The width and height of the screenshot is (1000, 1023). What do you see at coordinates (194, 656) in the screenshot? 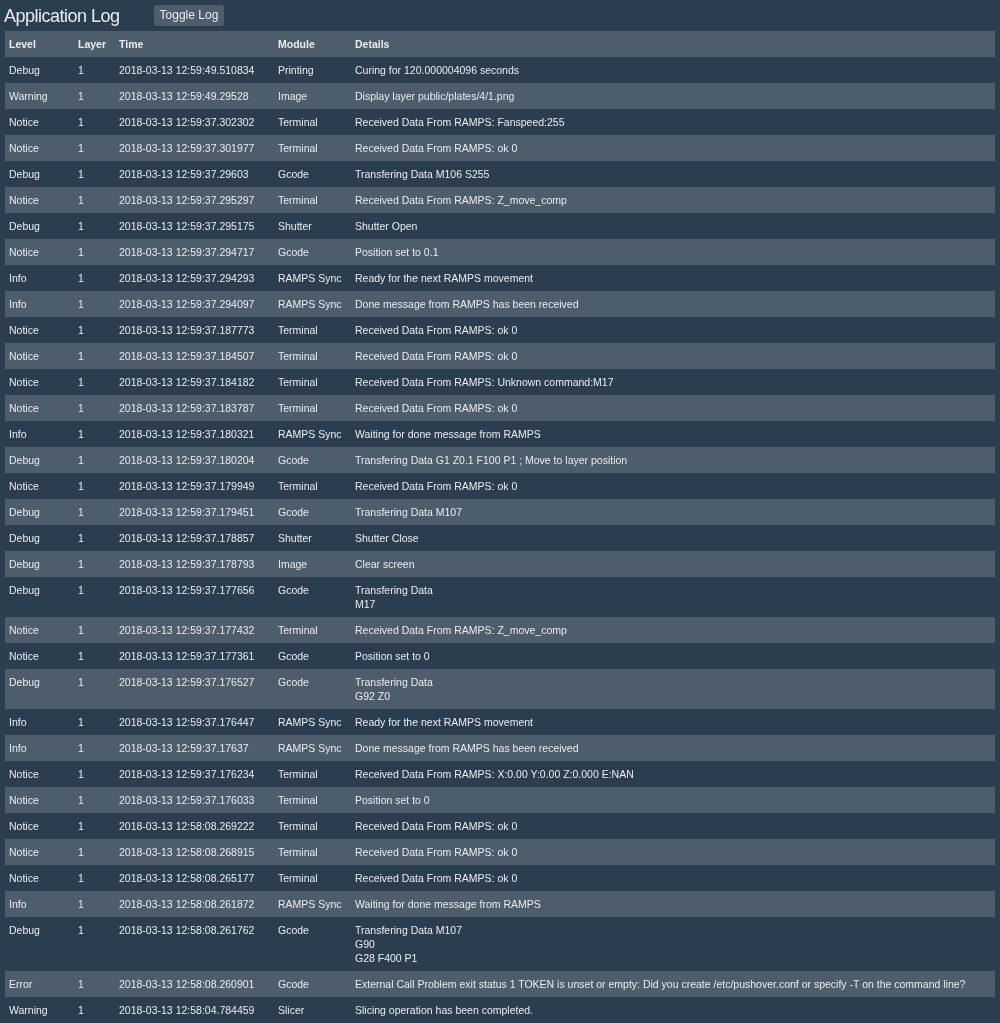
I see `table-cell: 2018-03-13 12:59:37.177361` at bounding box center [194, 656].